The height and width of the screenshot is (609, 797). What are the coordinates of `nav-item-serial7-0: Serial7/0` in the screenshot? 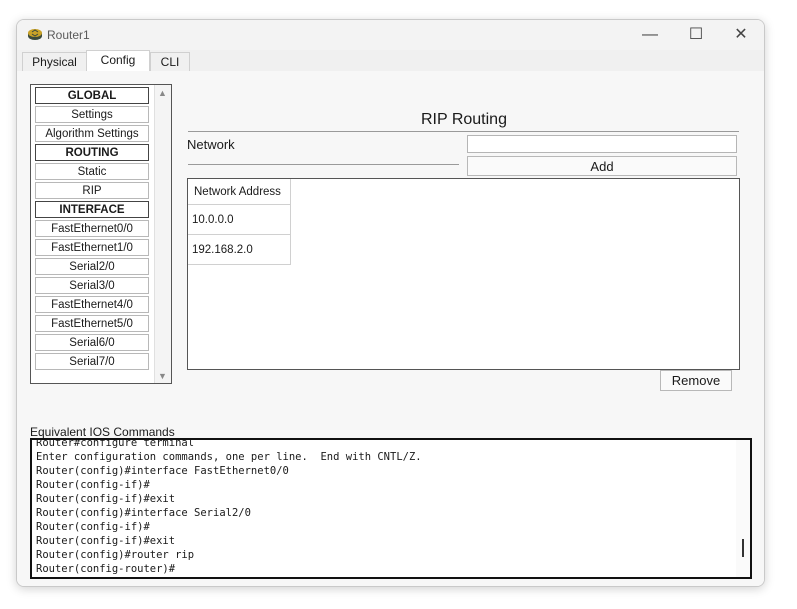 It's located at (92, 361).